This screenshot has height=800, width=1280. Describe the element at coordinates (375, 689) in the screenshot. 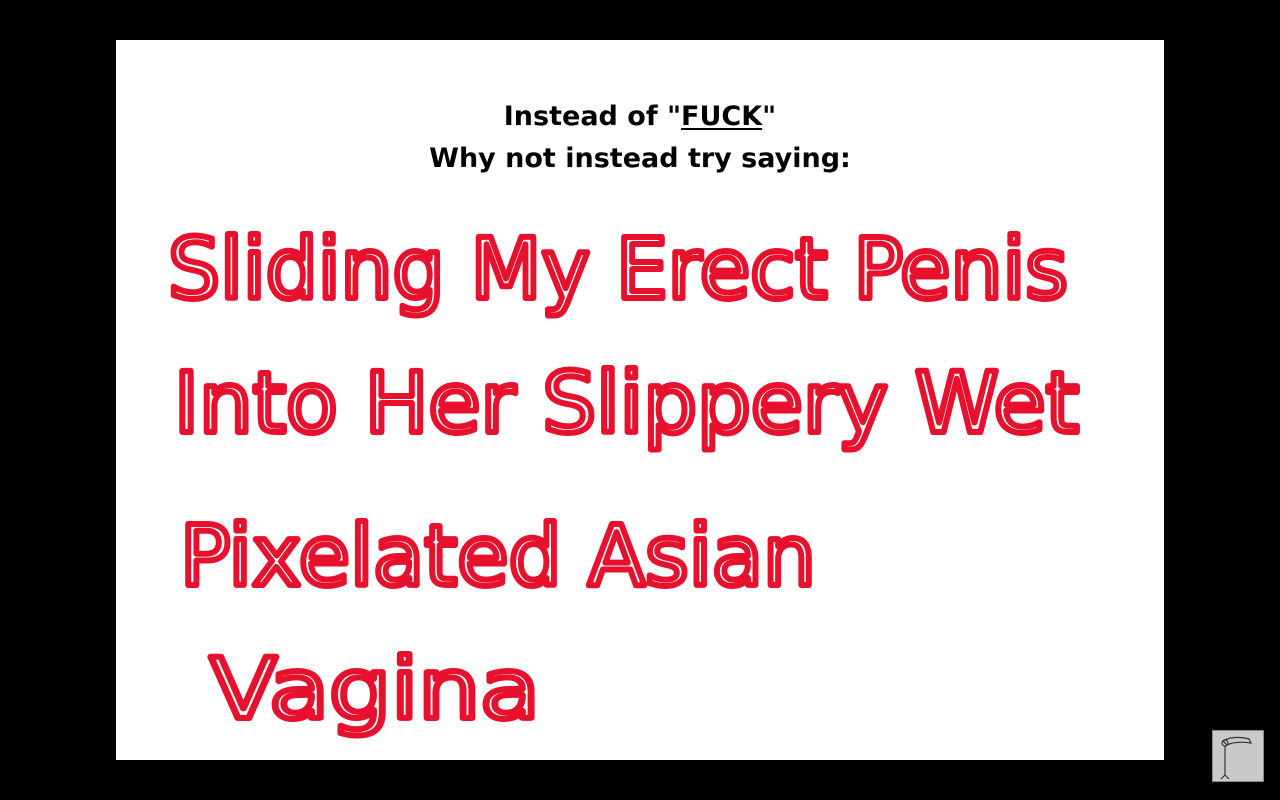

I see `handwritten-line-4: Vagina` at that location.